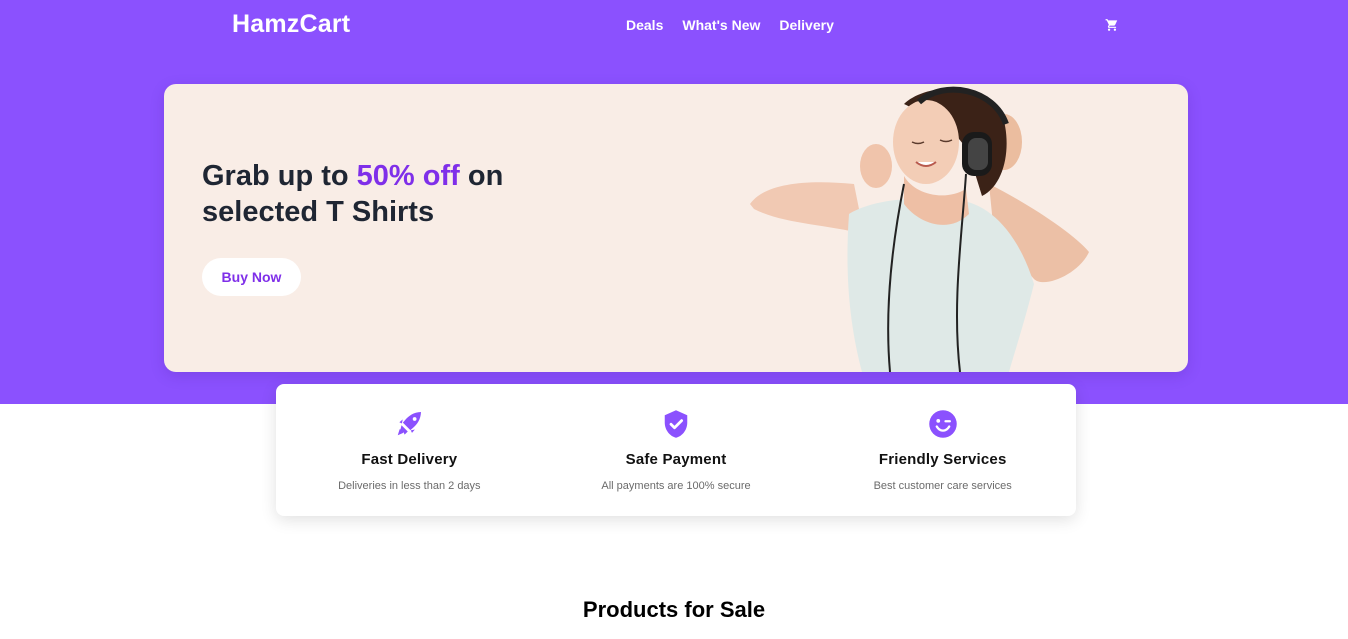 The width and height of the screenshot is (1348, 639). Describe the element at coordinates (676, 424) in the screenshot. I see `shield-check-icon` at that location.